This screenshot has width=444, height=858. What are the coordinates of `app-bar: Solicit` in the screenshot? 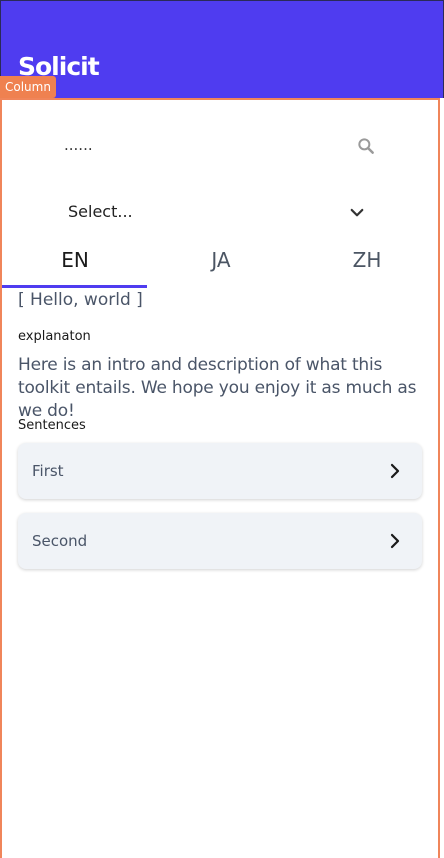 It's located at (222, 49).